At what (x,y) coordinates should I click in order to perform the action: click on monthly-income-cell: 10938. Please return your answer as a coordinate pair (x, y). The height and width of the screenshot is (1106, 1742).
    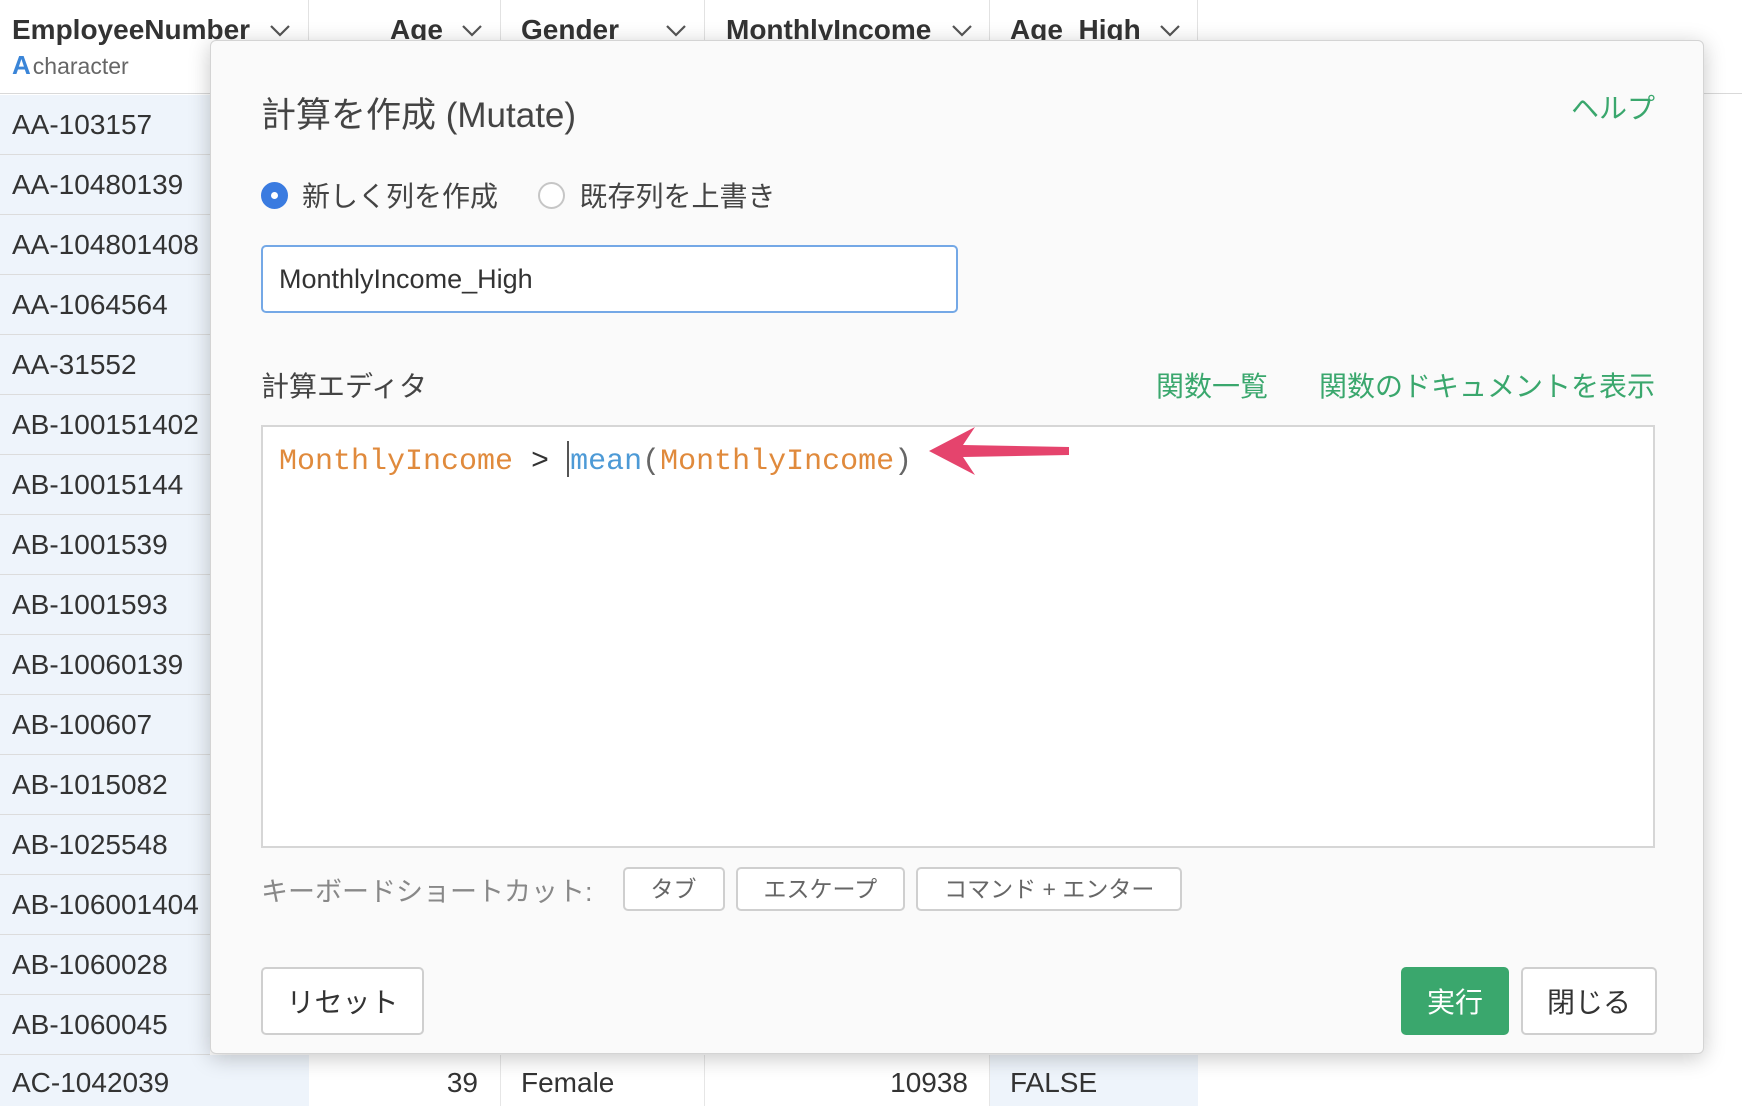
    Looking at the image, I should click on (847, 1080).